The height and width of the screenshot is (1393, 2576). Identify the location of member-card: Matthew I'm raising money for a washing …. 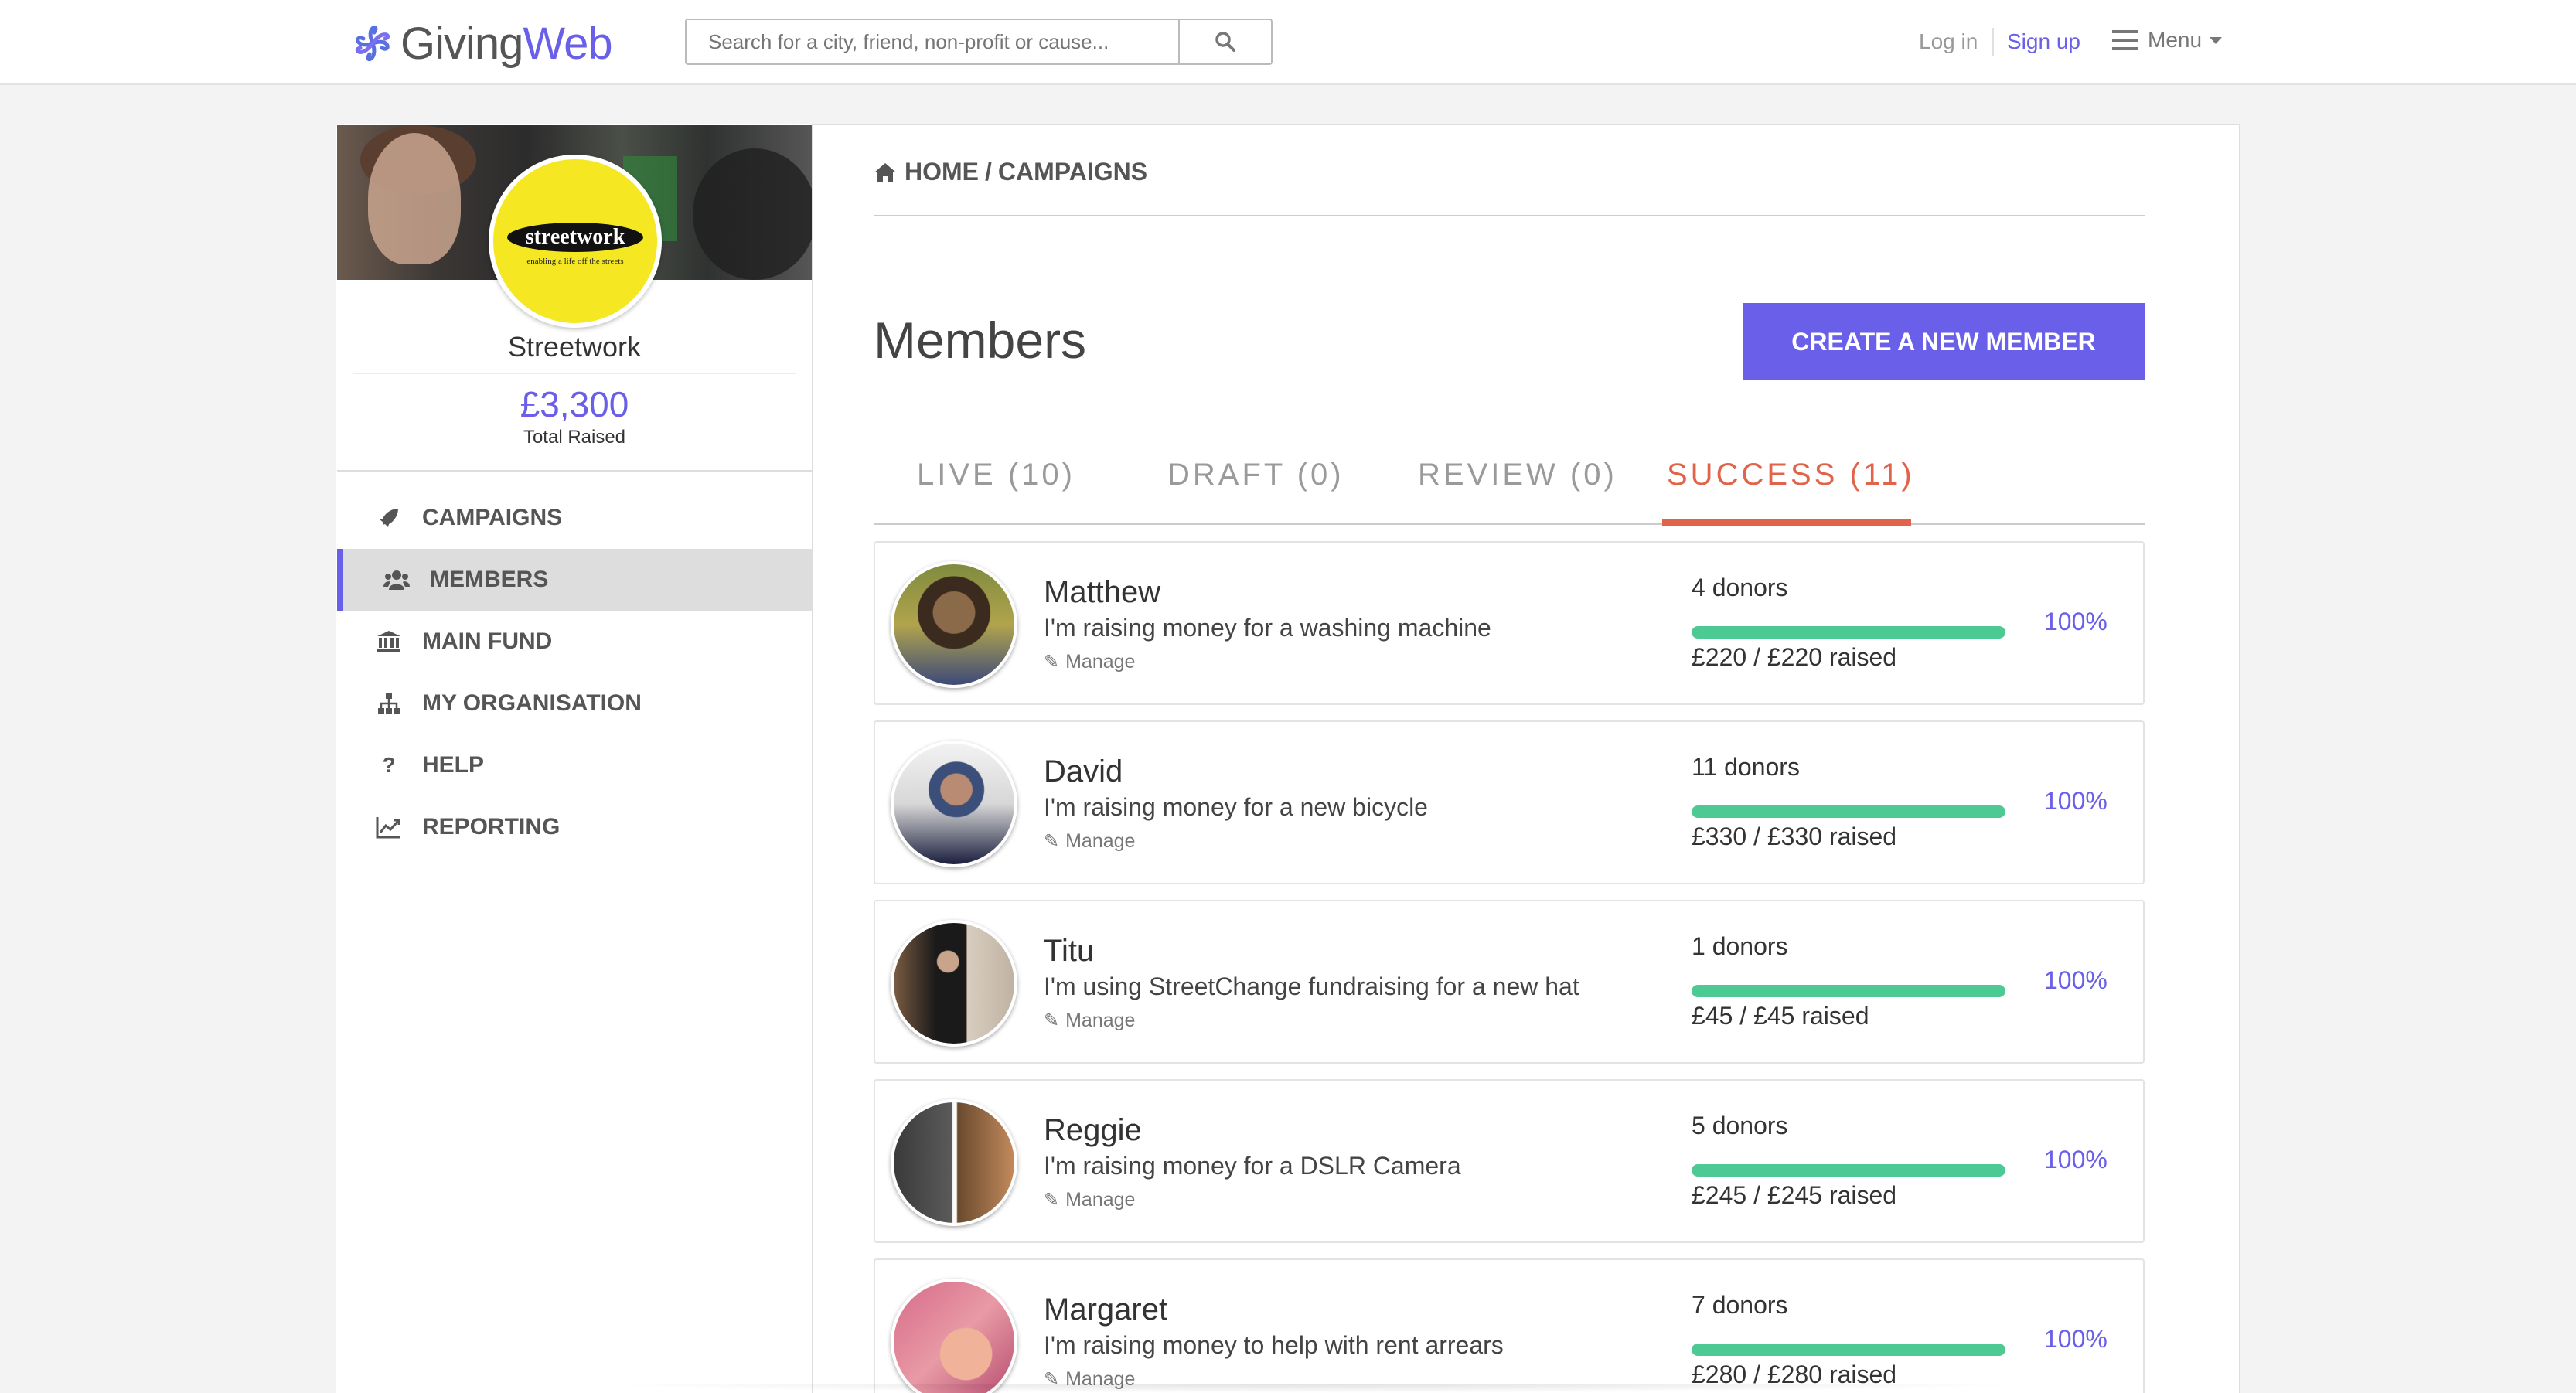
(1509, 623).